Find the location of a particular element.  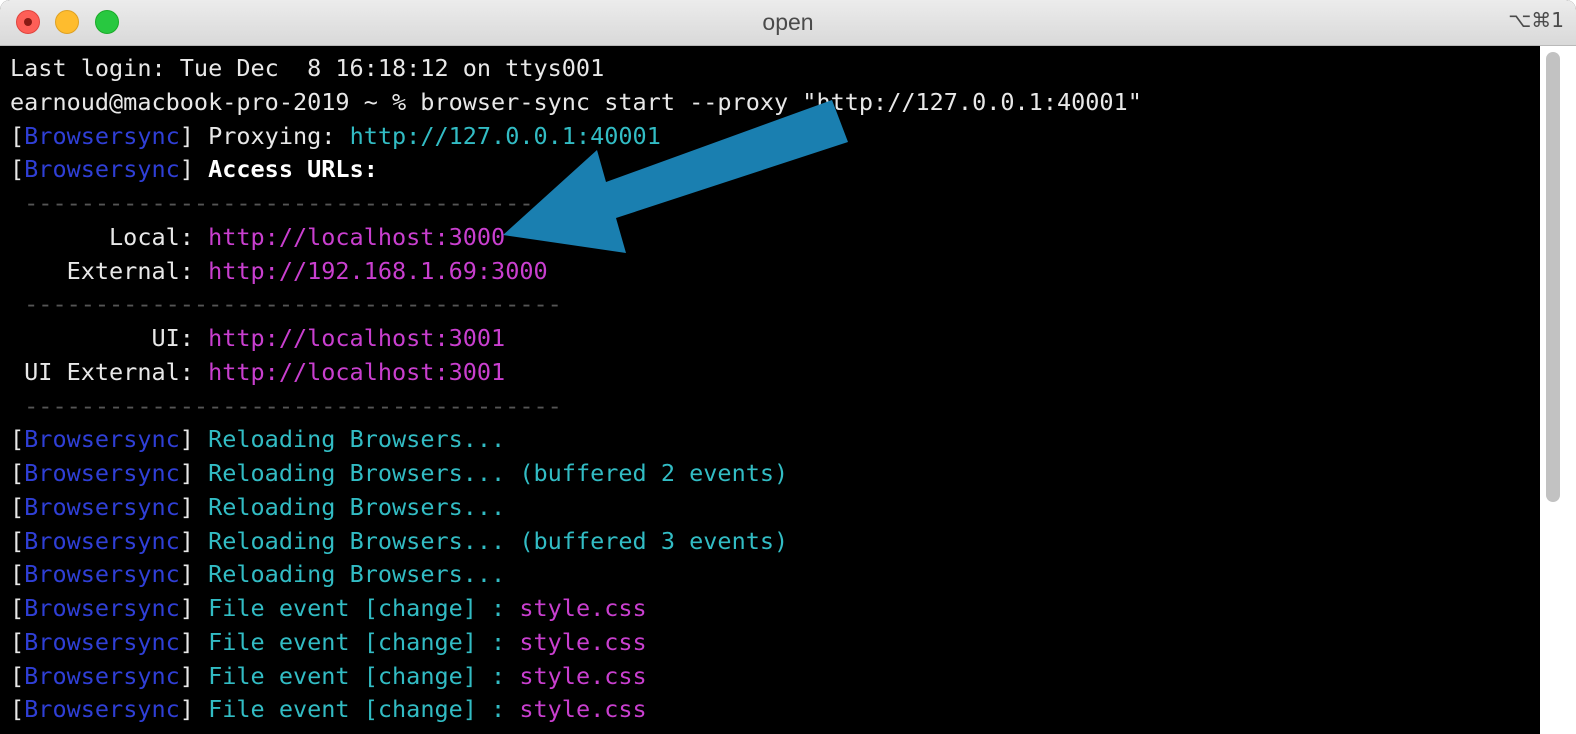

terminal-line: UI External: http://localhost:3001 is located at coordinates (257, 372).